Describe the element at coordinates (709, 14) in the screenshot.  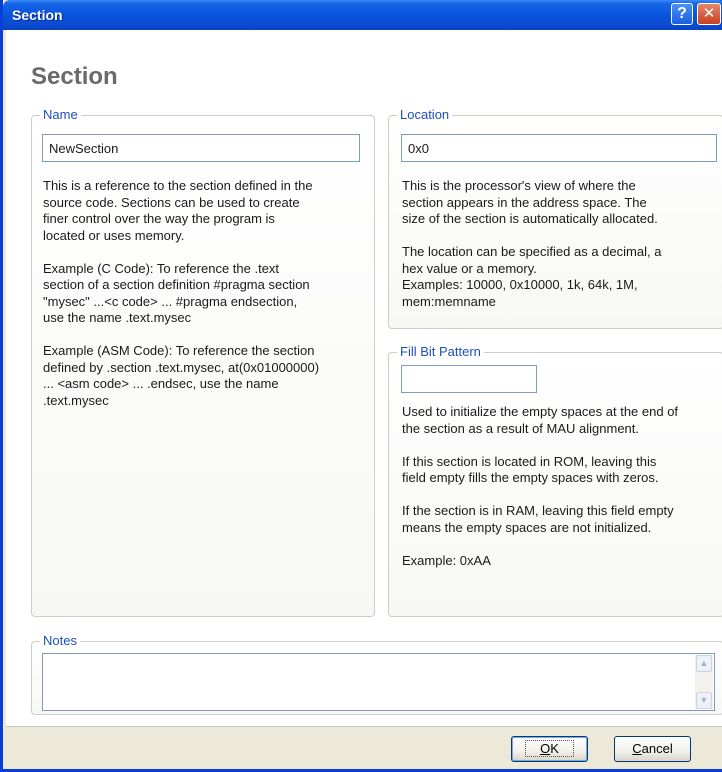
I see `close-icon: ✕` at that location.